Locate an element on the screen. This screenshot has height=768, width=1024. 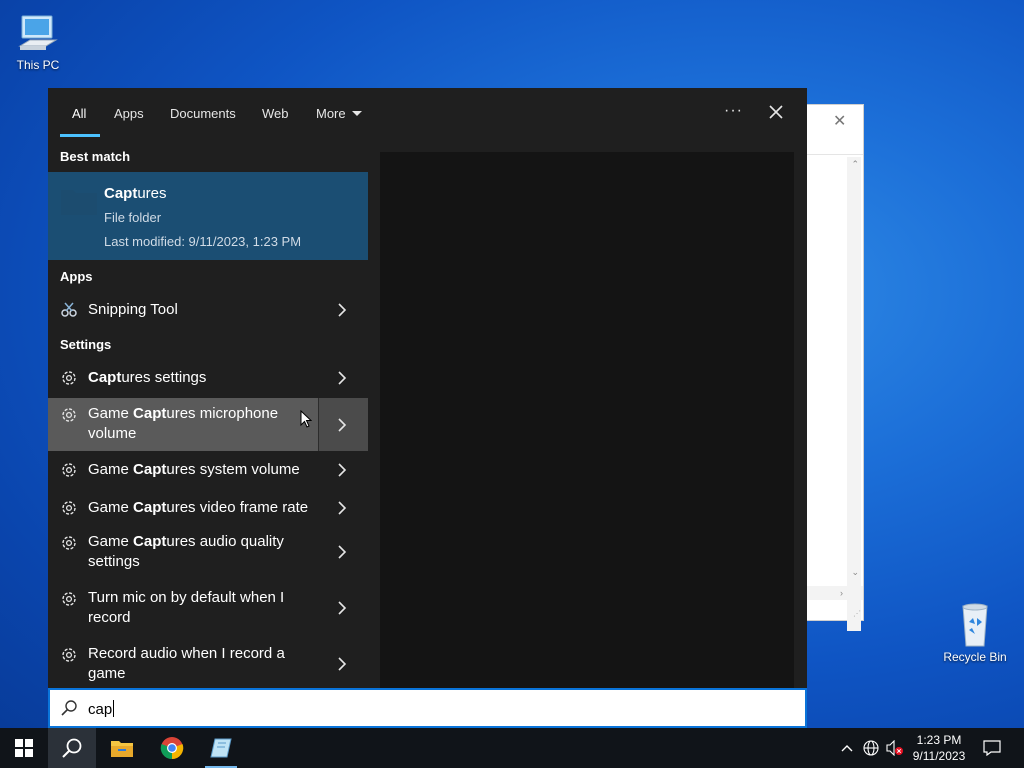
tab-documents: Documents is located at coordinates (203, 113).